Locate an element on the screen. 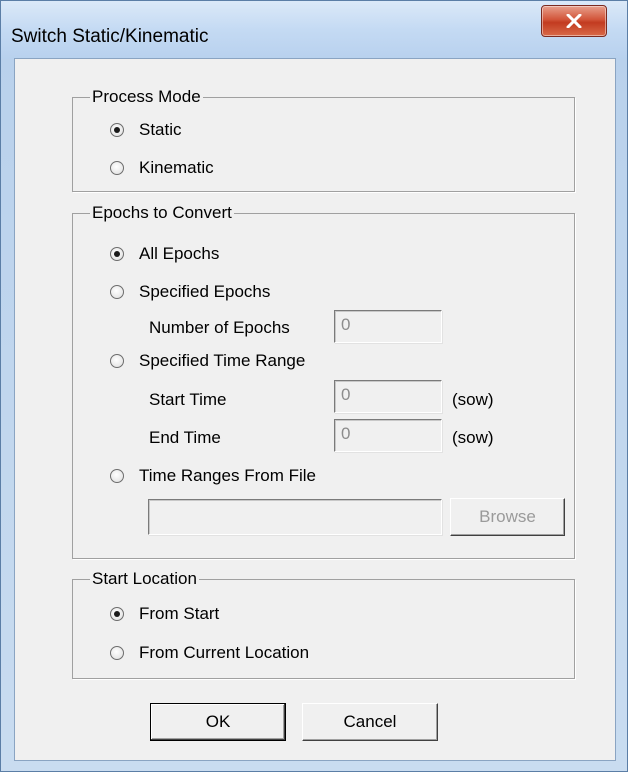 This screenshot has width=630, height=774. radio-all-epochs-indicator is located at coordinates (117, 254).